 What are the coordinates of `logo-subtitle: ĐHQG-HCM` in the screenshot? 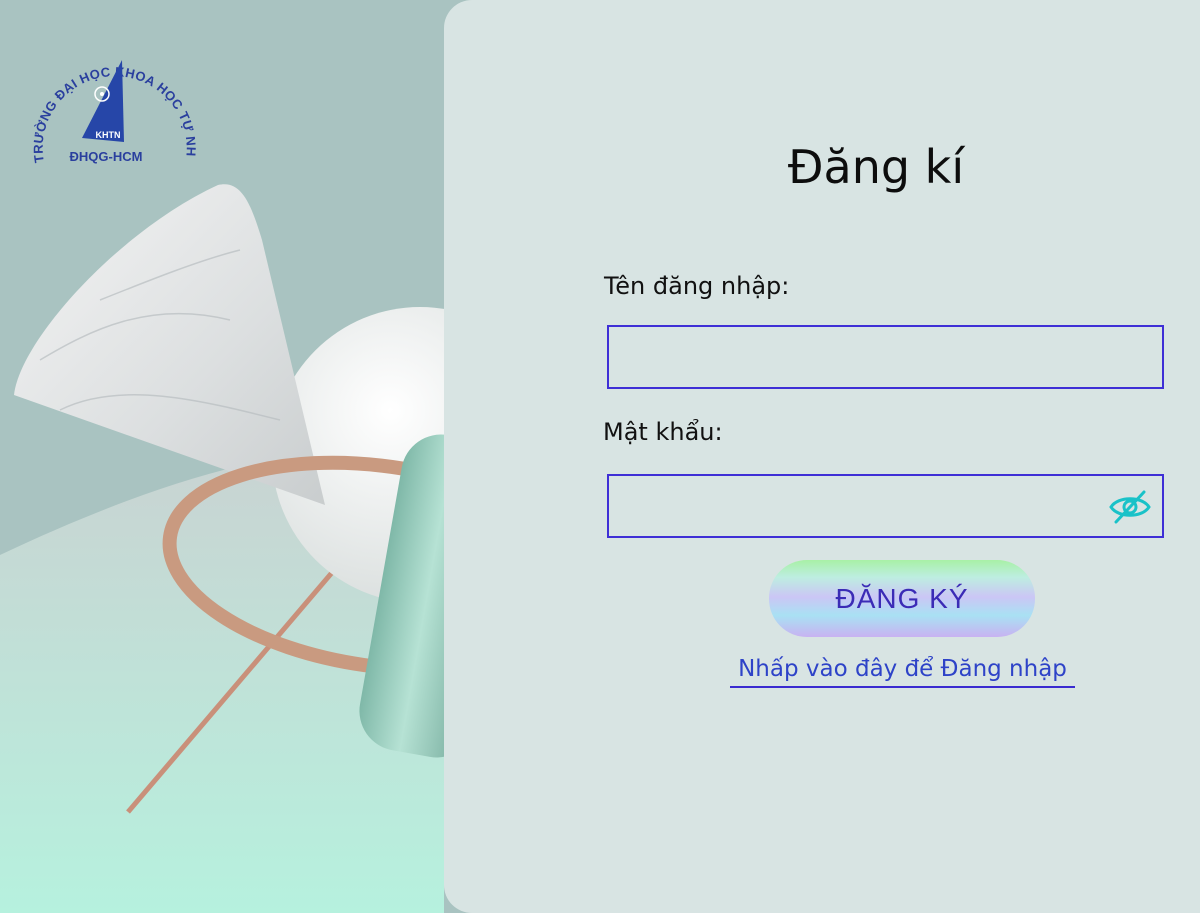 It's located at (106, 156).